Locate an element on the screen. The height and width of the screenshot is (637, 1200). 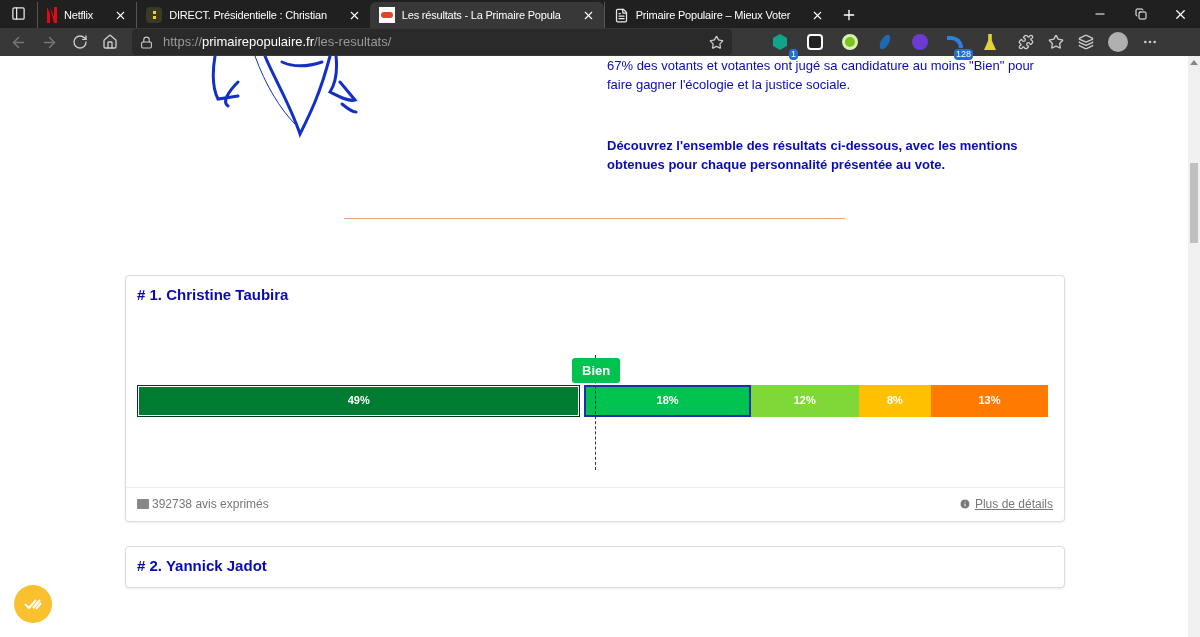
mention-bar-segment: 18% is located at coordinates (667, 400).